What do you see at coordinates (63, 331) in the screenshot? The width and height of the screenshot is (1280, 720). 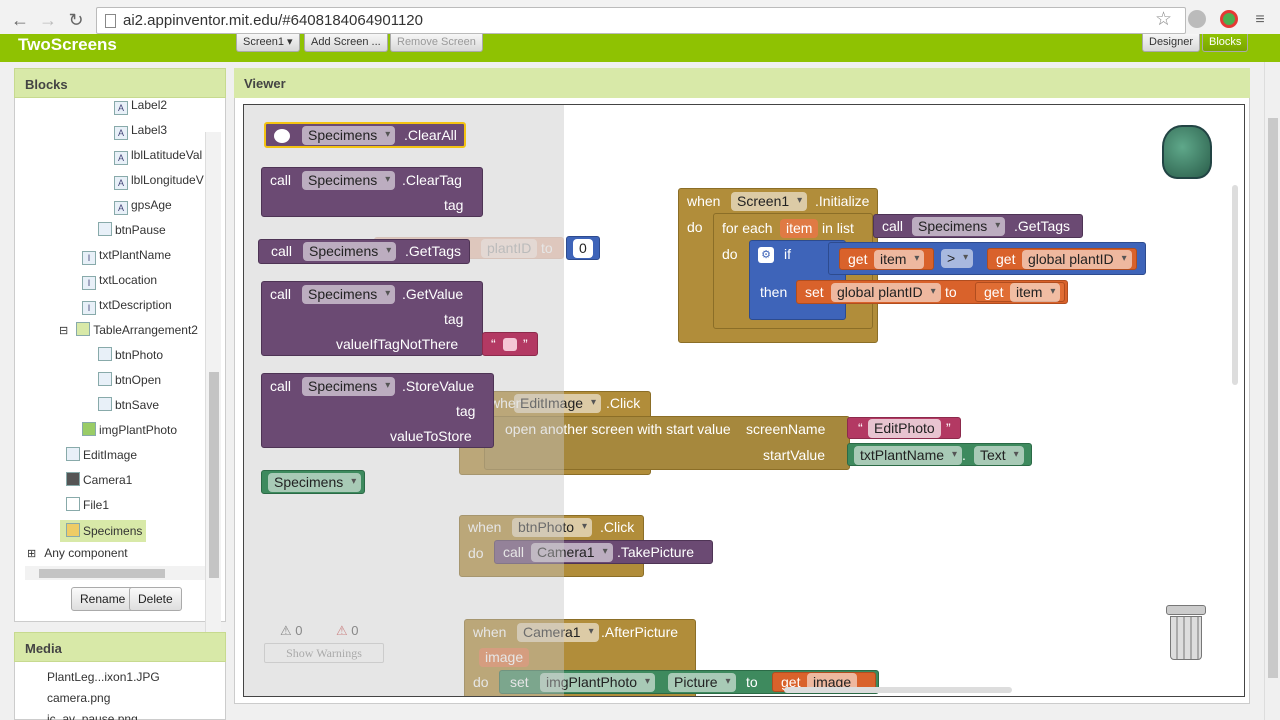 I see `collapse-icon: ⊟` at bounding box center [63, 331].